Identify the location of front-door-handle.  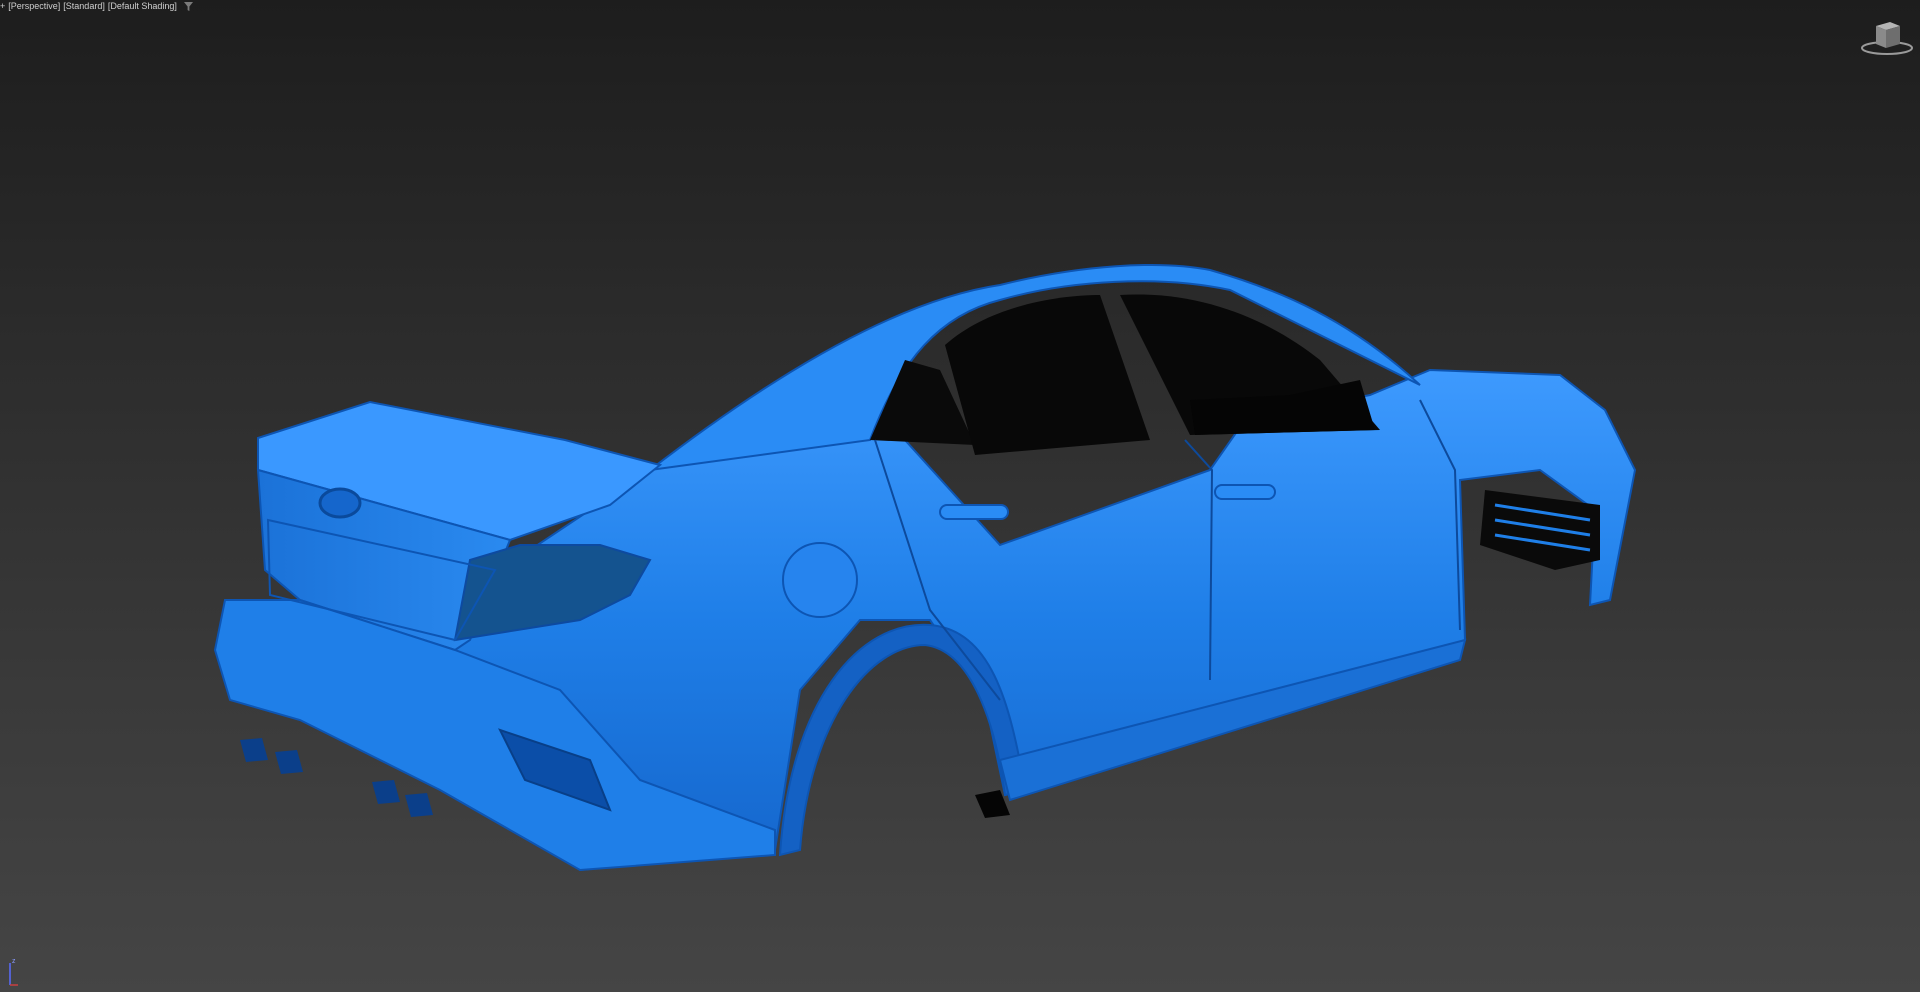
(1245, 492).